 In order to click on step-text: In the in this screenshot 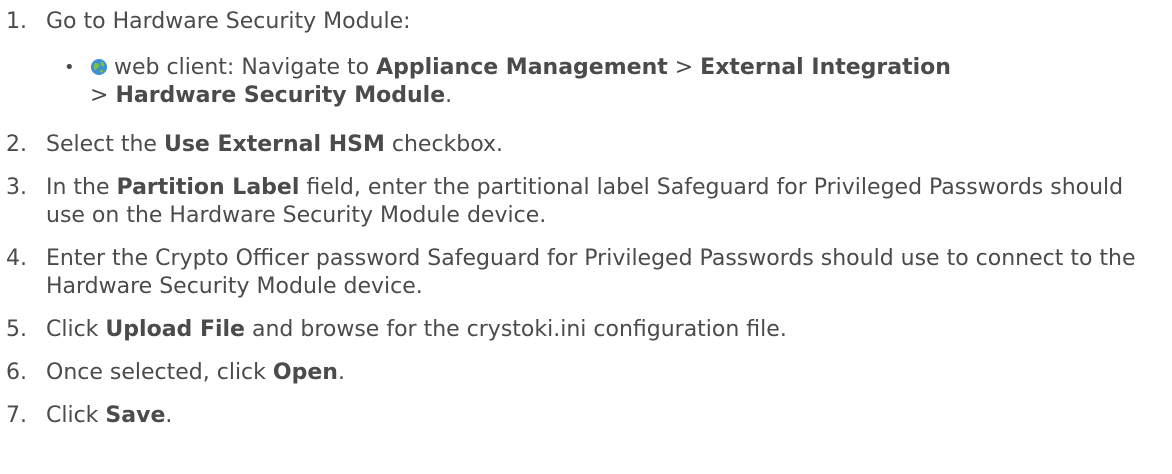, I will do `click(81, 187)`.